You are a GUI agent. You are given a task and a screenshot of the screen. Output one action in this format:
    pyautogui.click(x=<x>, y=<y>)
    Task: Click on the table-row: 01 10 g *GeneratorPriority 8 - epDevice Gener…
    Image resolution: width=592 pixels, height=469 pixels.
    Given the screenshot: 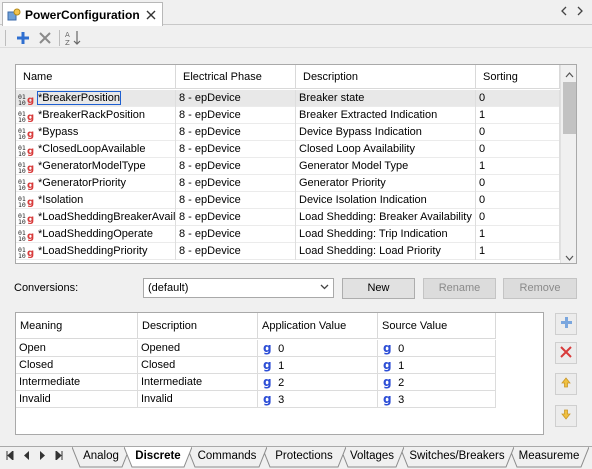 What is the action you would take?
    pyautogui.click(x=288, y=183)
    